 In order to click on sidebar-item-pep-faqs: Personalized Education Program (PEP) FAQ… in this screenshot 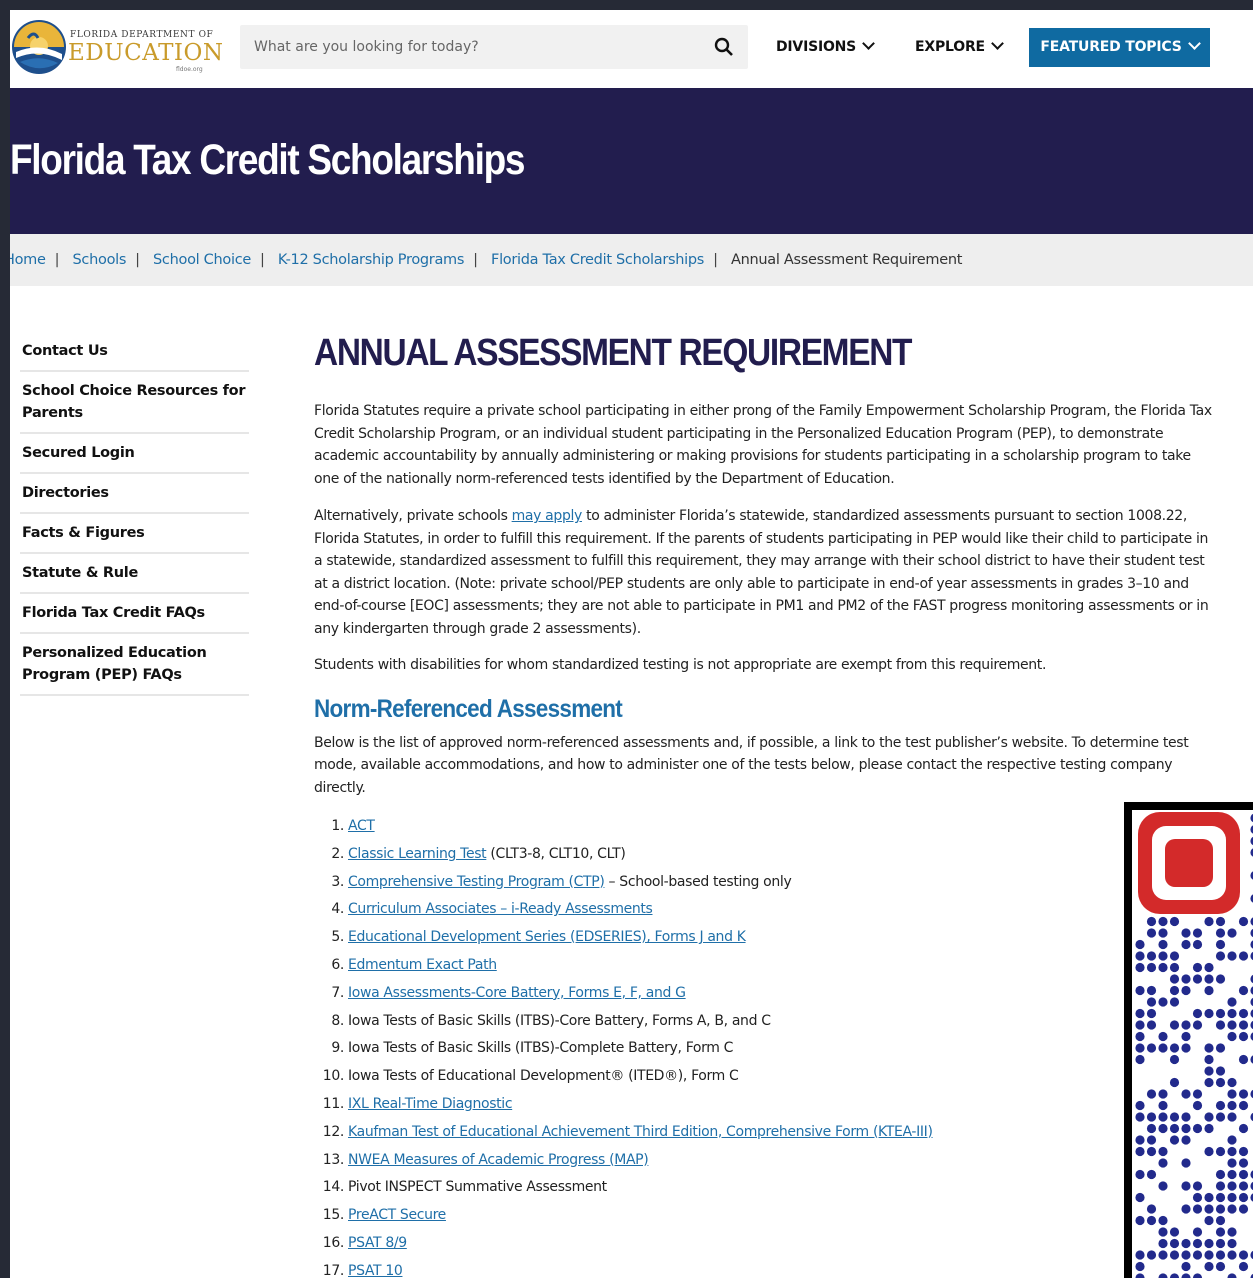, I will do `click(134, 665)`.